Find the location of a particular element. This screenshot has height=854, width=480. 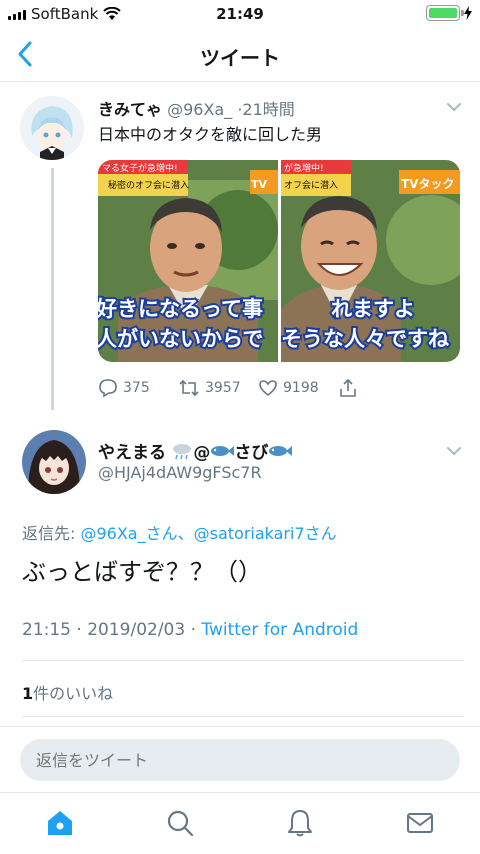

heart-icon is located at coordinates (268, 388).